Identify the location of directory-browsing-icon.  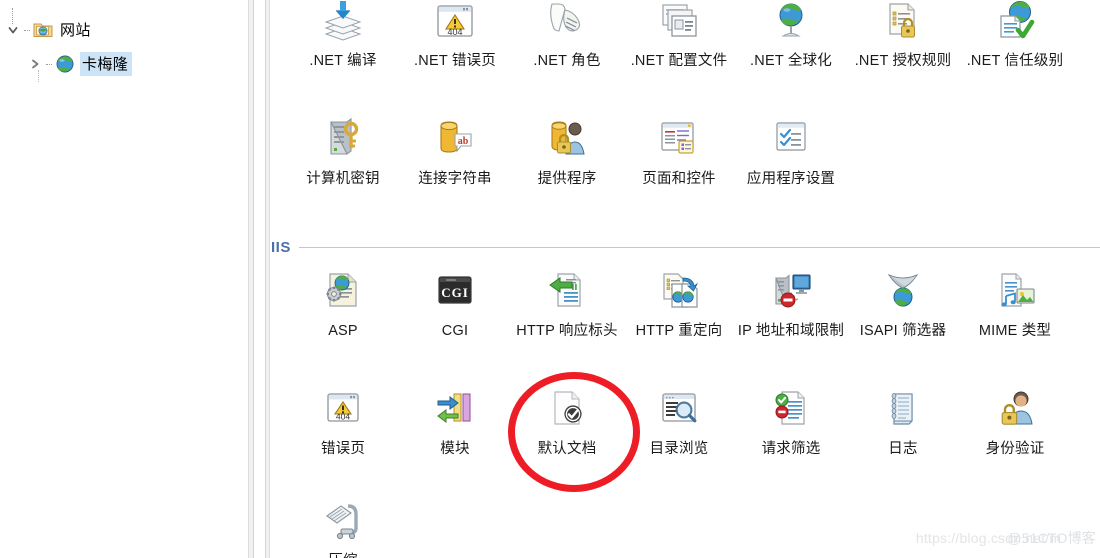
(679, 407).